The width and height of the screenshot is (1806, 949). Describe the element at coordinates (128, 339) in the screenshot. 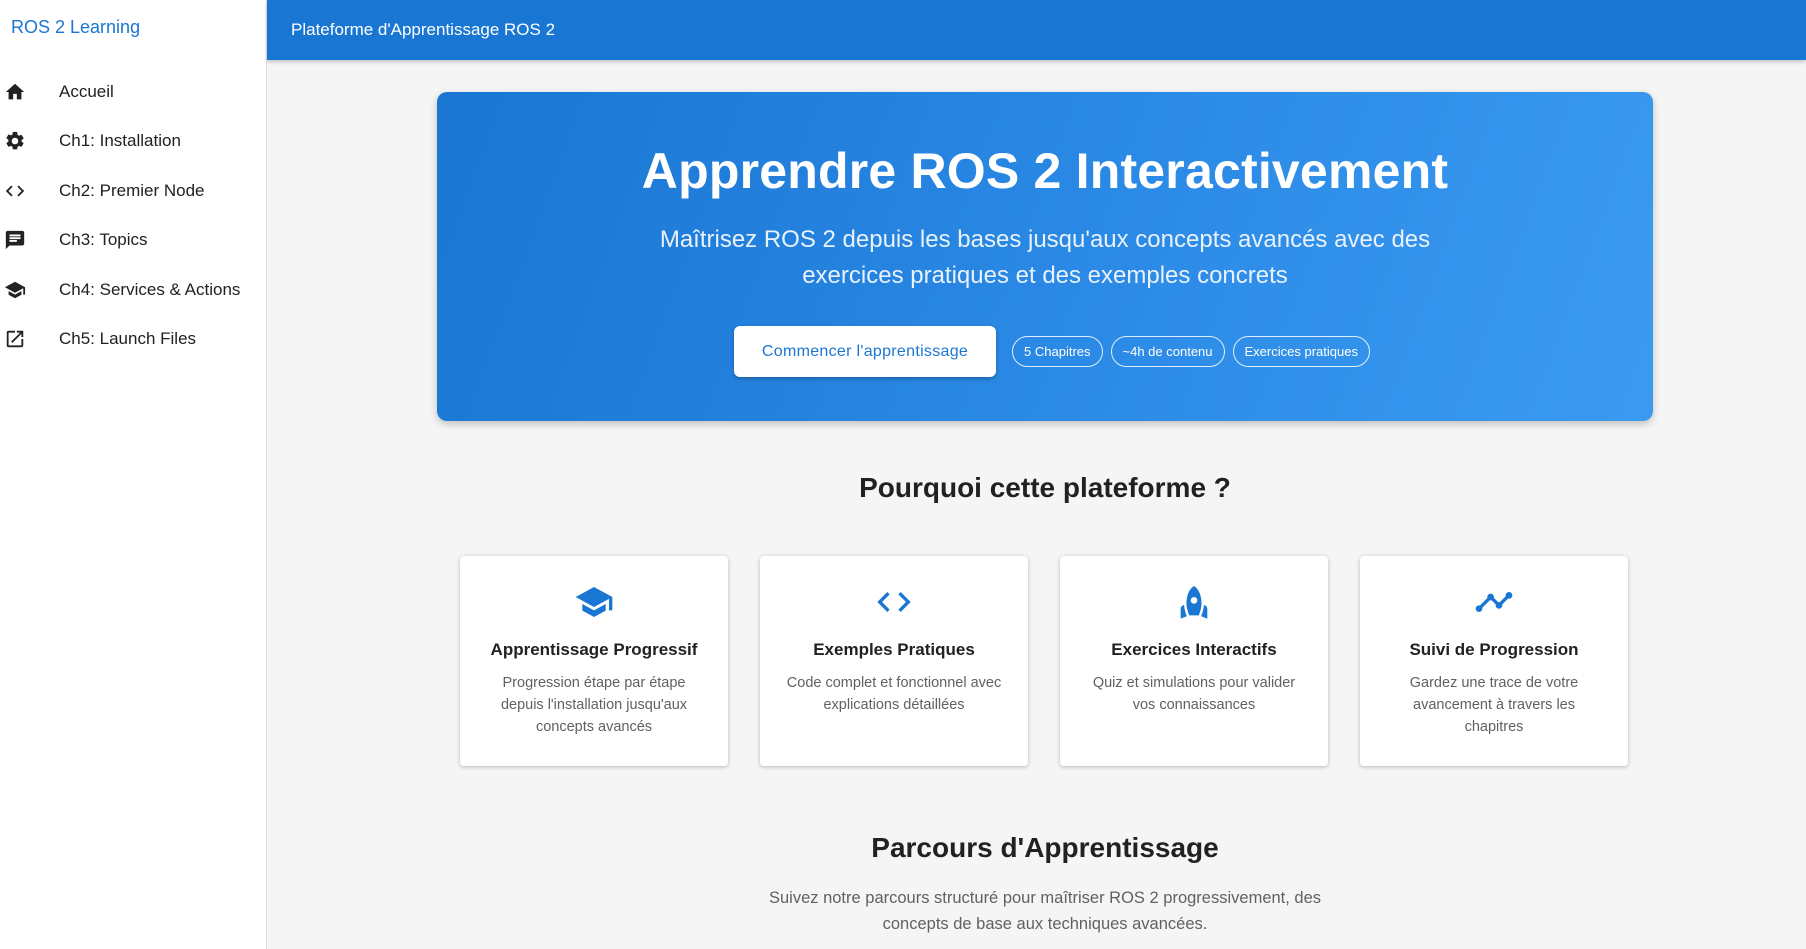

I see `sidebar-item-label: Ch5: Launch Files` at that location.